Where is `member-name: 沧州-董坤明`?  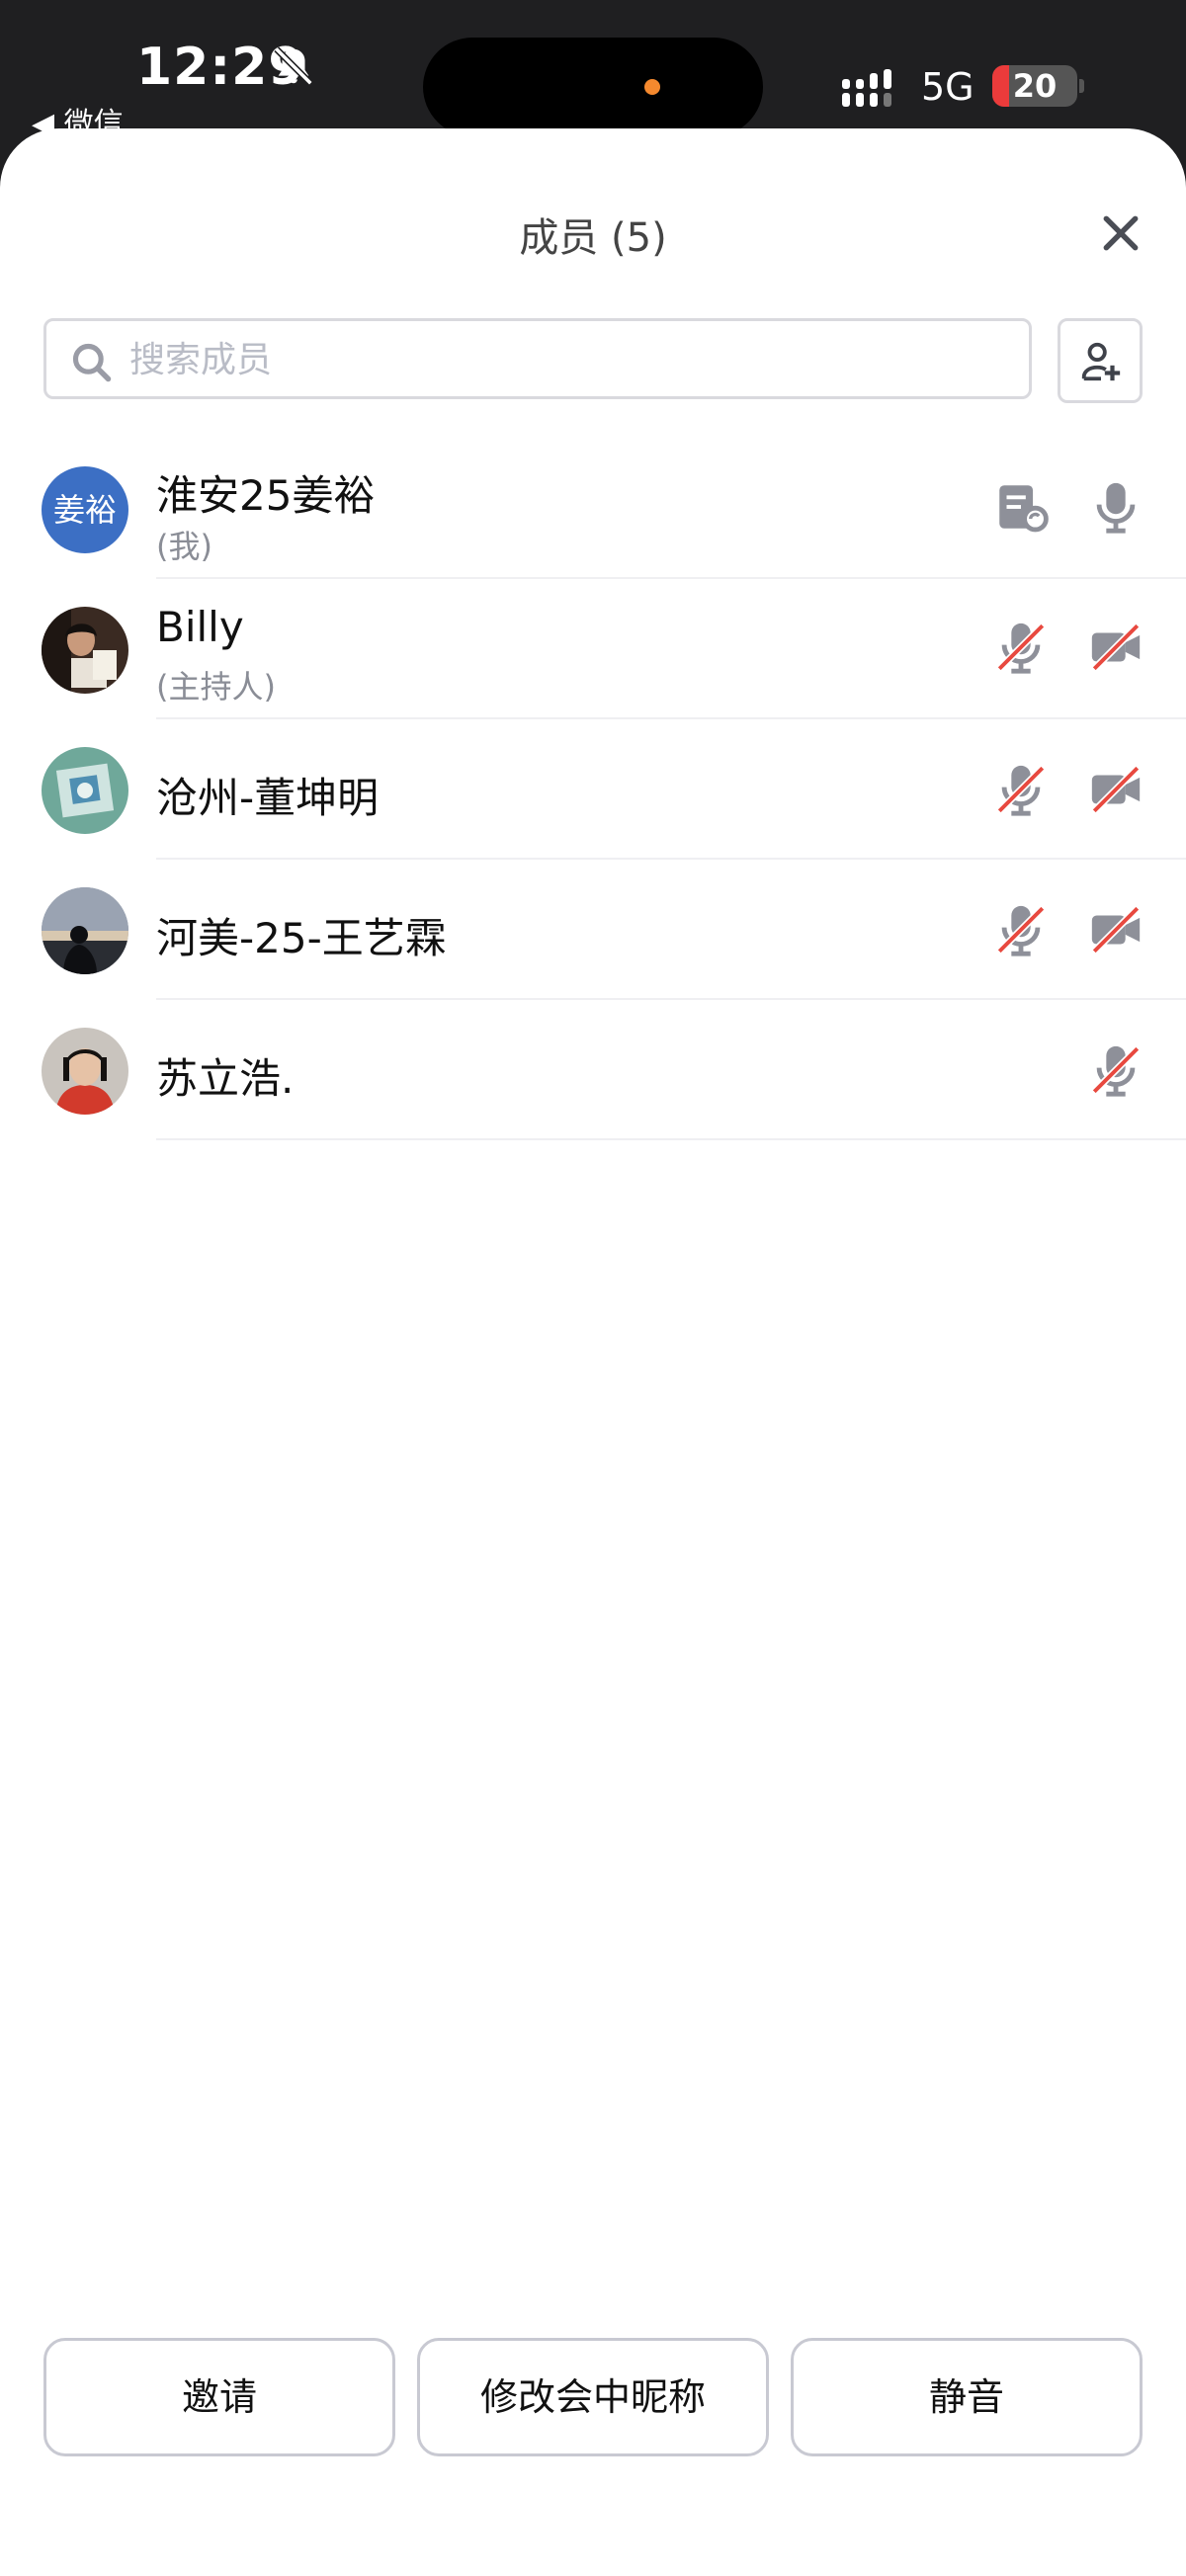 member-name: 沧州-董坤明 is located at coordinates (268, 798).